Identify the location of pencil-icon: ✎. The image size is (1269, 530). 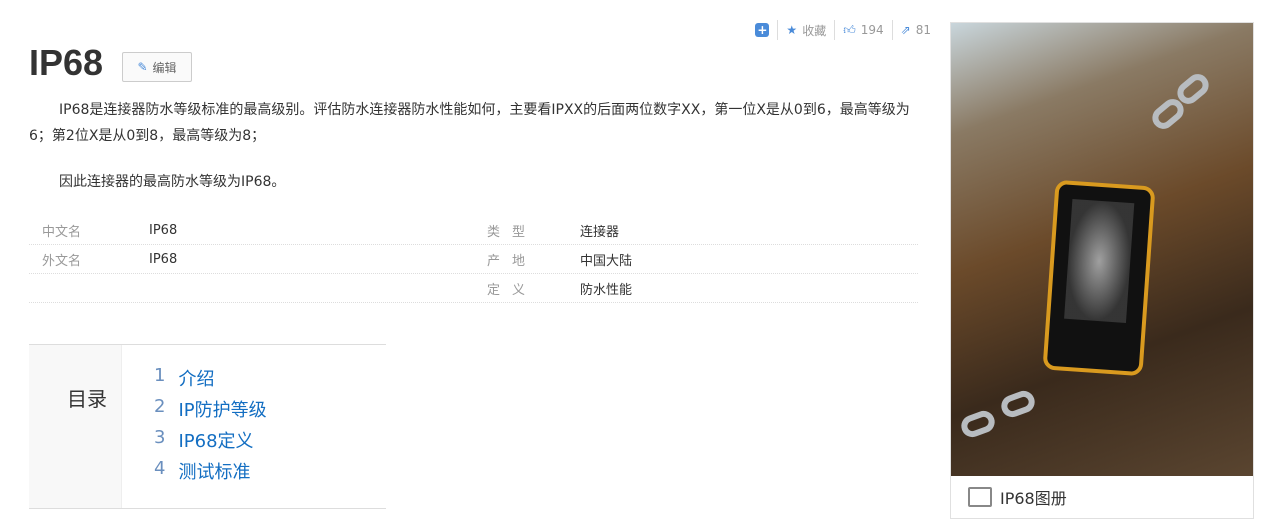
(142, 67).